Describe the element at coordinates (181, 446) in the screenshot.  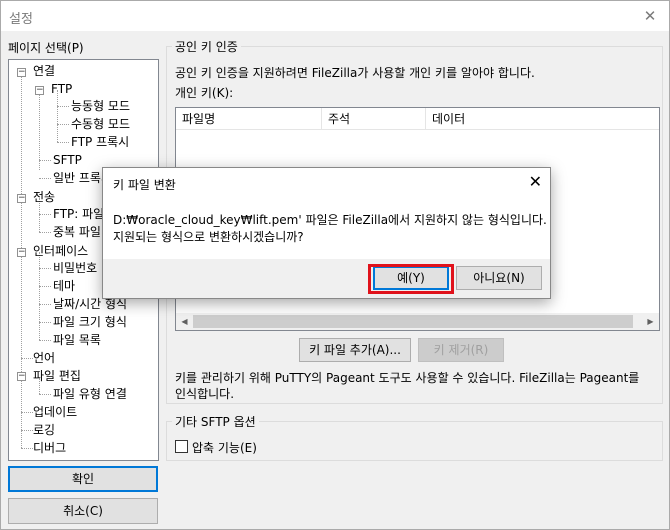
I see `compression-checkbox` at that location.